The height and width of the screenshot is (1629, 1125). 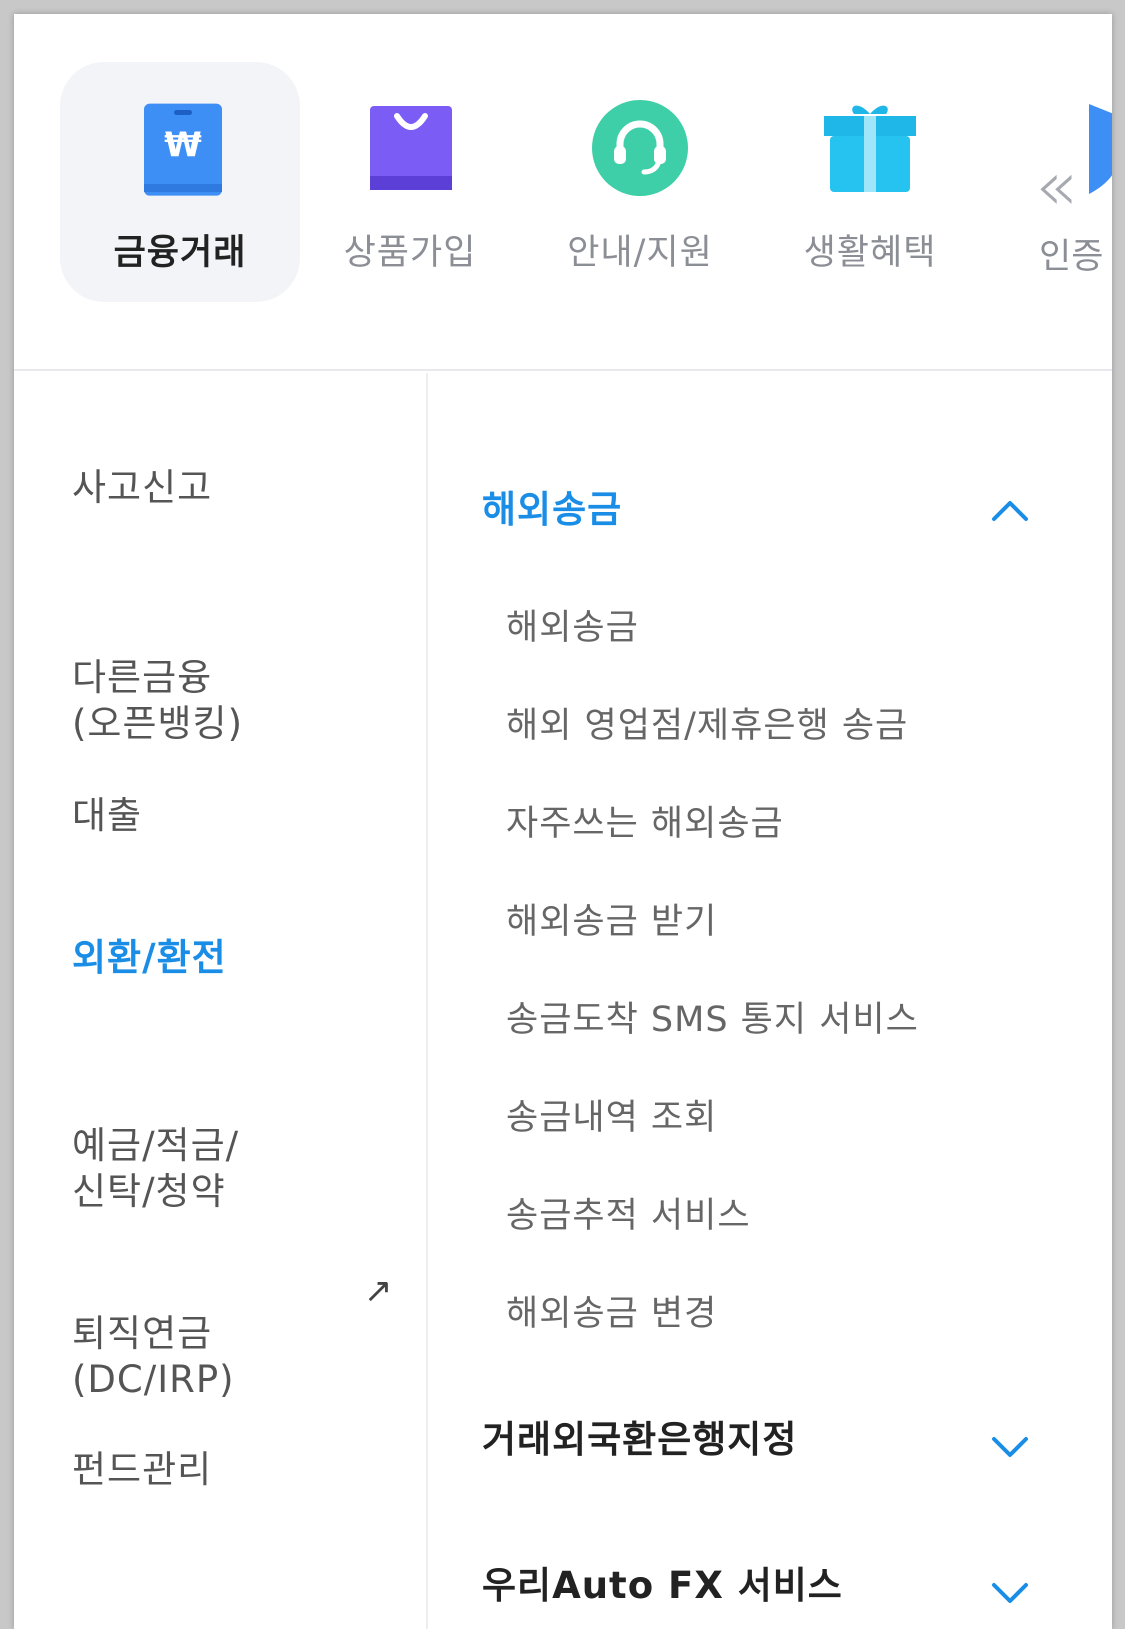 I want to click on wallet-won-icon: ₩, so click(x=180, y=148).